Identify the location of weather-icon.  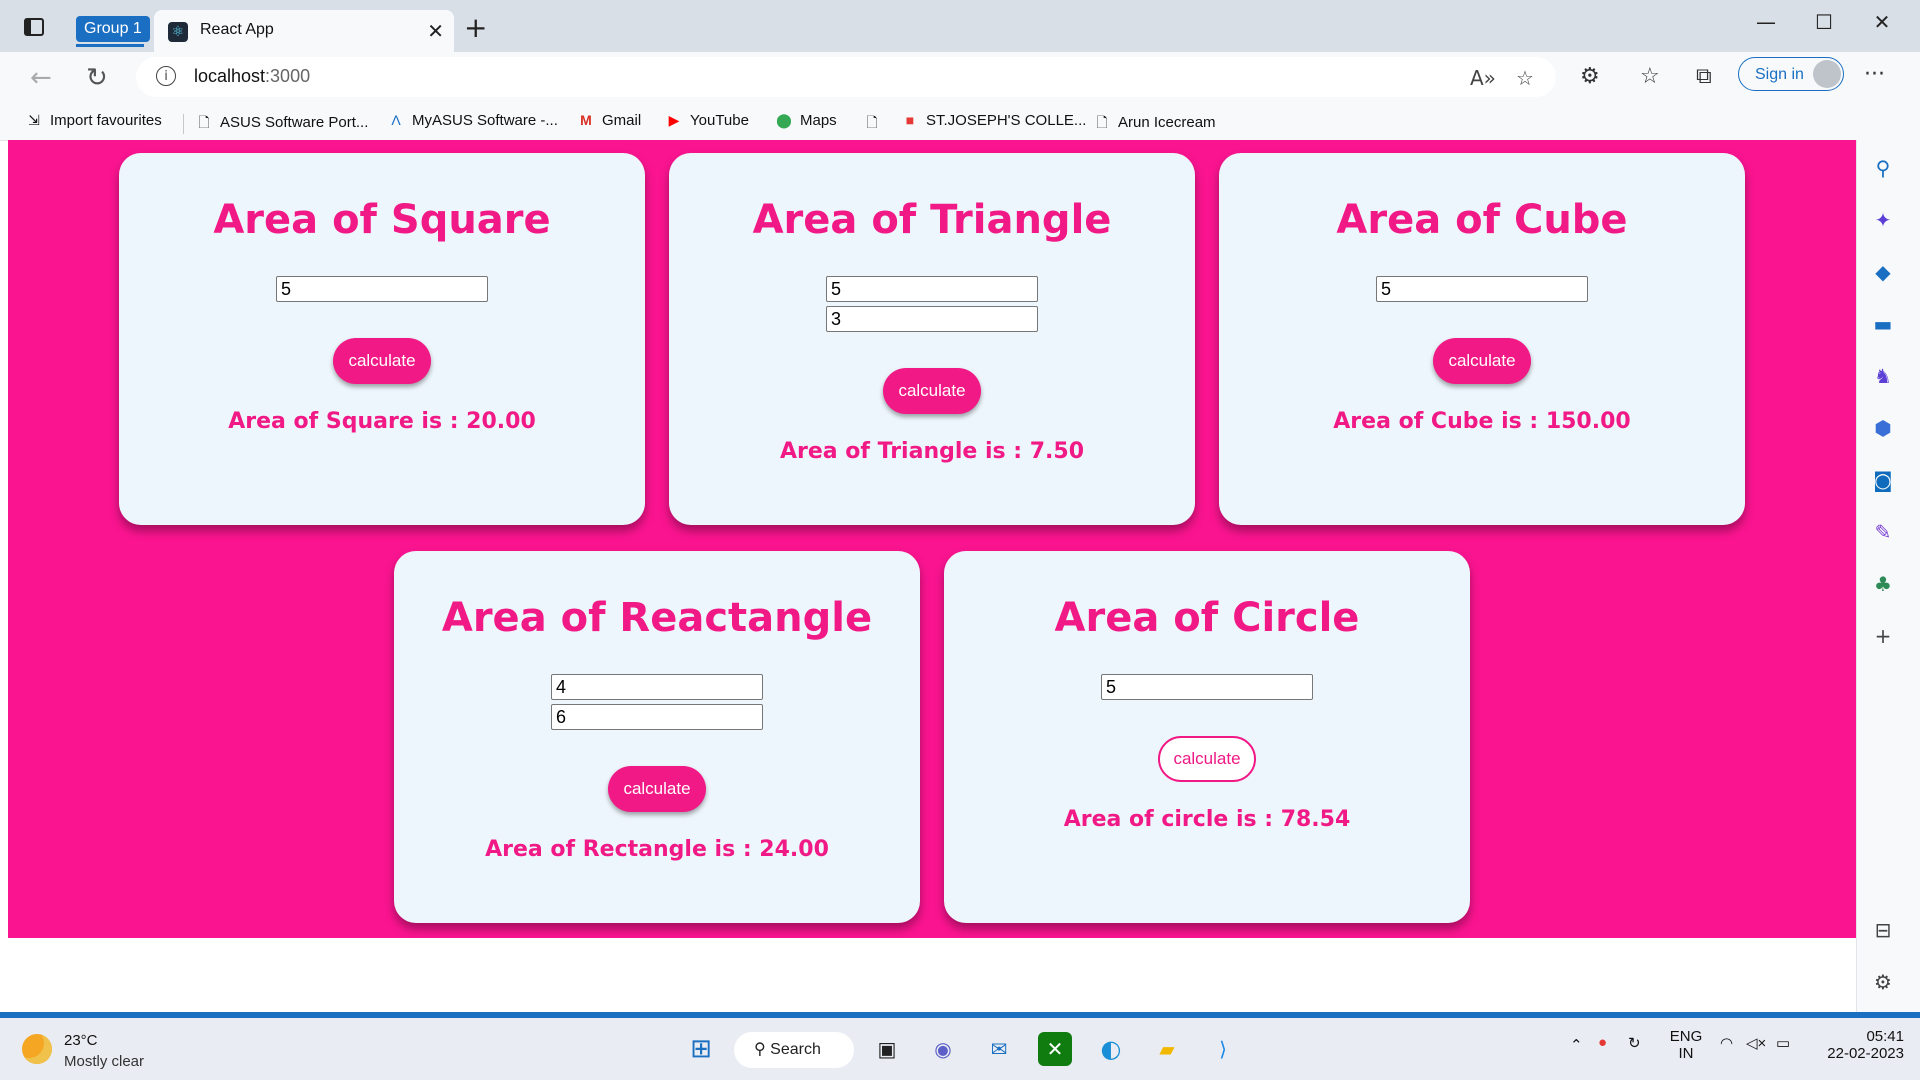
(37, 1049).